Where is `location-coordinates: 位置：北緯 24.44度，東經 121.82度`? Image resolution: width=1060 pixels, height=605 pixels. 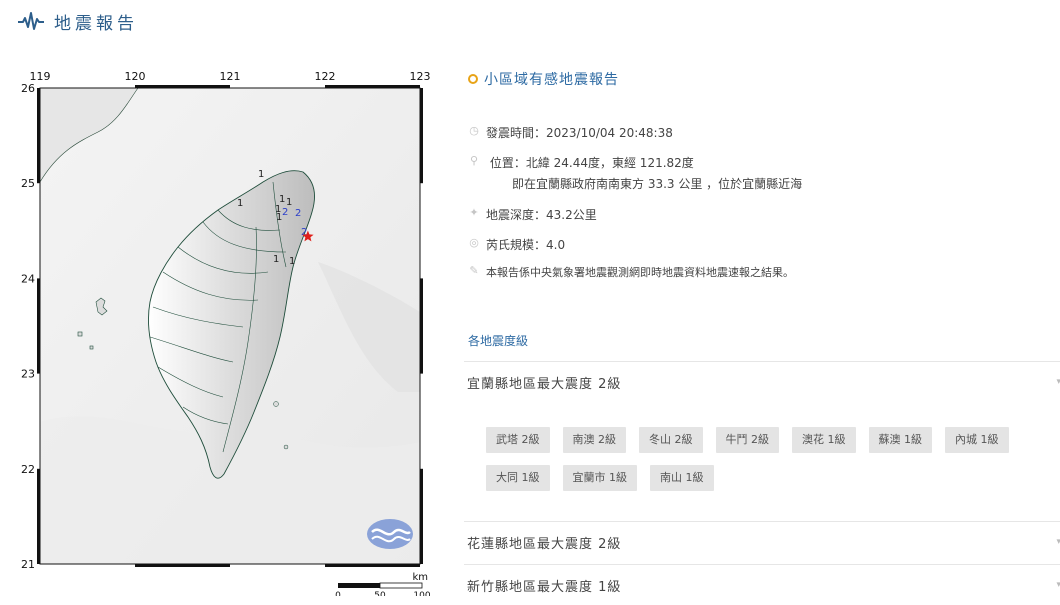 location-coordinates: 位置：北緯 24.44度，東經 121.82度 is located at coordinates (591, 163).